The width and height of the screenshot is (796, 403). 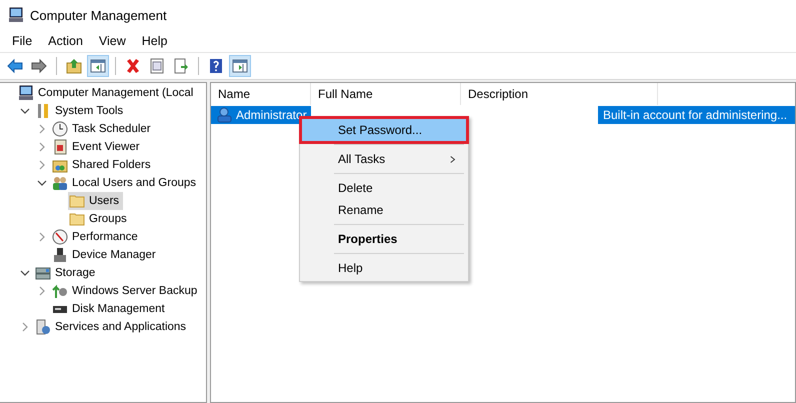 I want to click on clock-icon, so click(x=60, y=129).